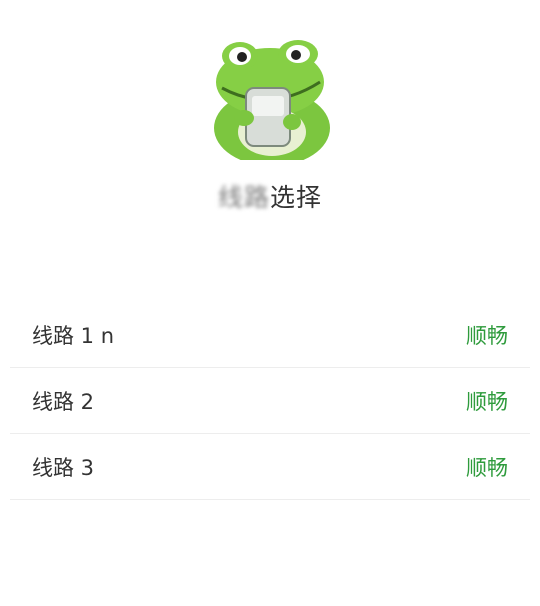 The image size is (540, 606). What do you see at coordinates (270, 335) in the screenshot?
I see `line-item-1: 线路 1 n 顺畅` at bounding box center [270, 335].